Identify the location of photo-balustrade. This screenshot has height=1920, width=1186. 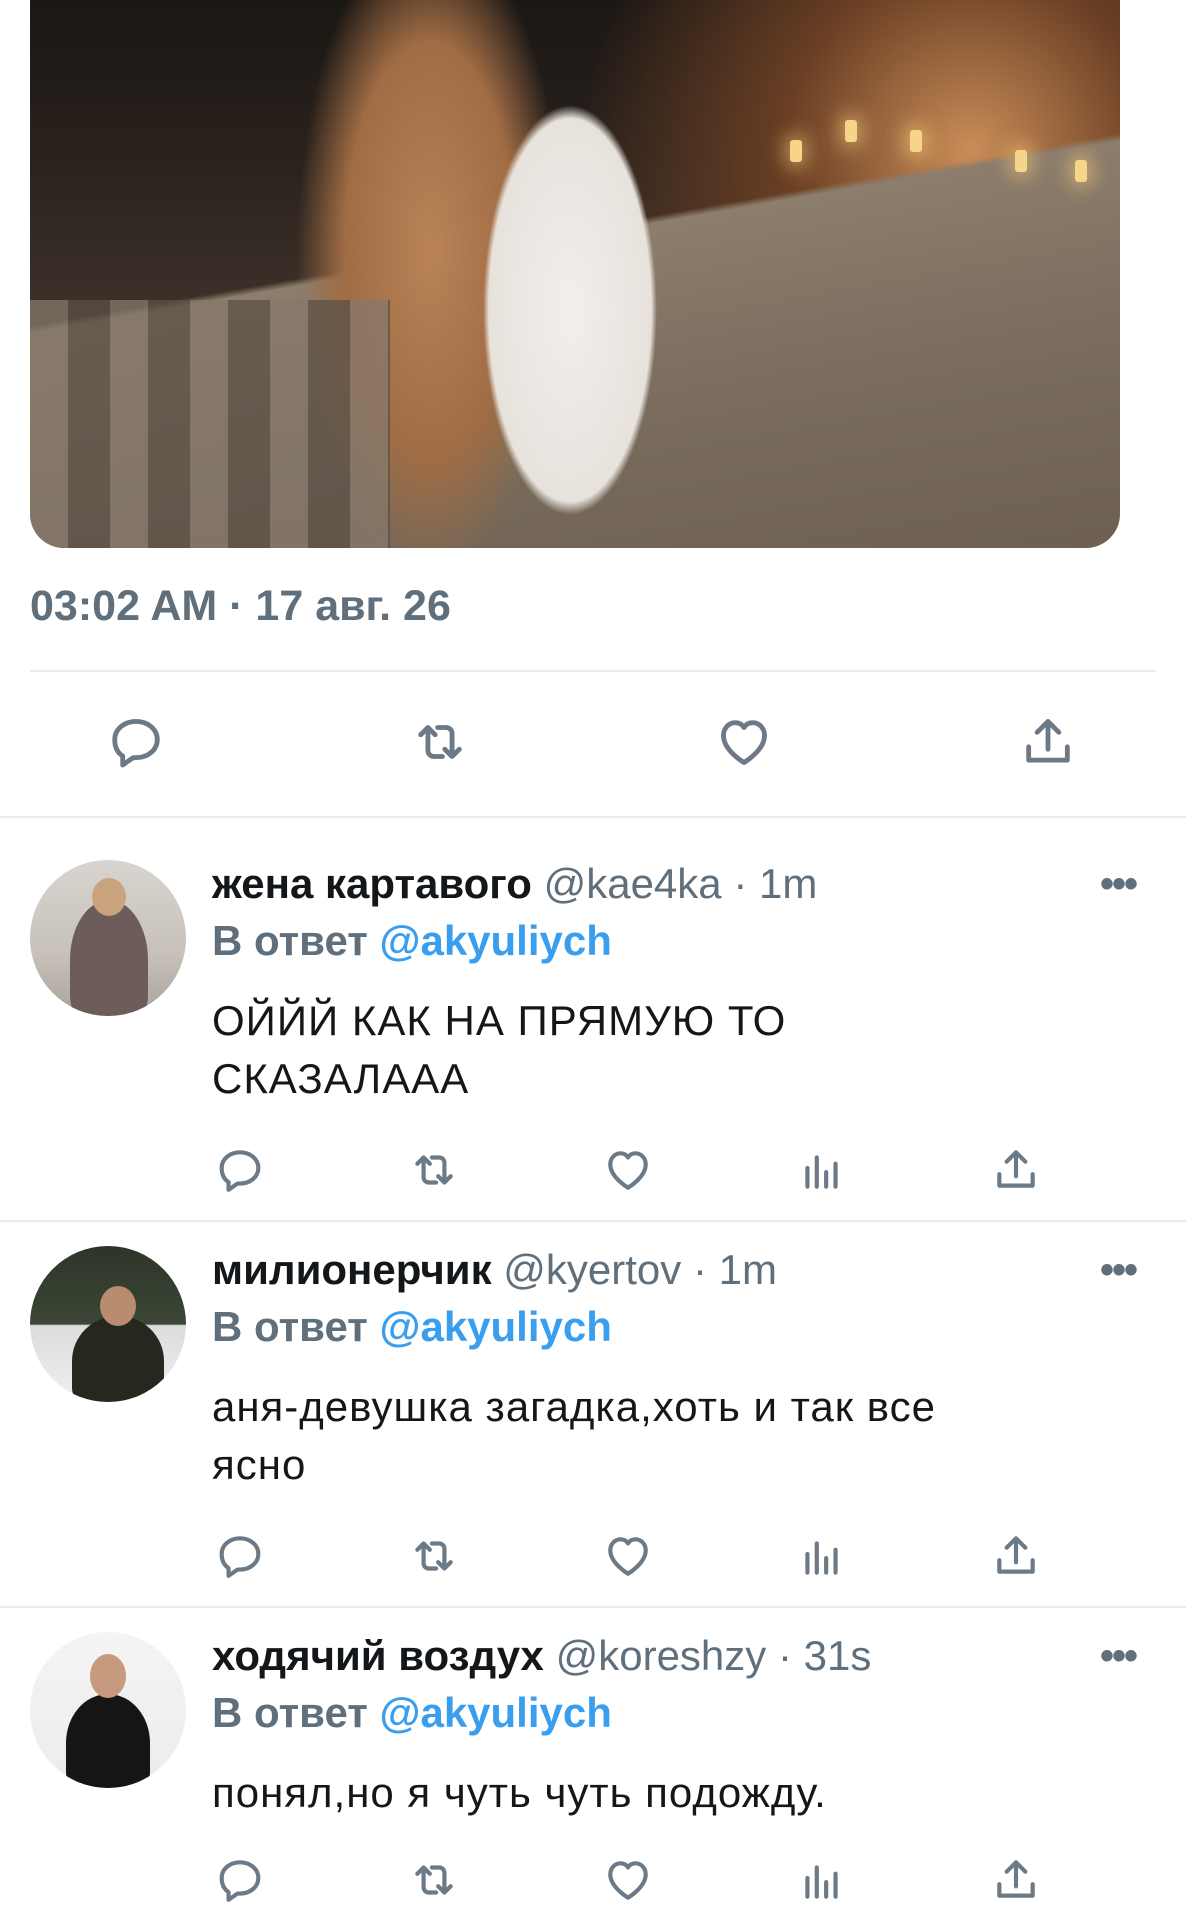
(210, 424).